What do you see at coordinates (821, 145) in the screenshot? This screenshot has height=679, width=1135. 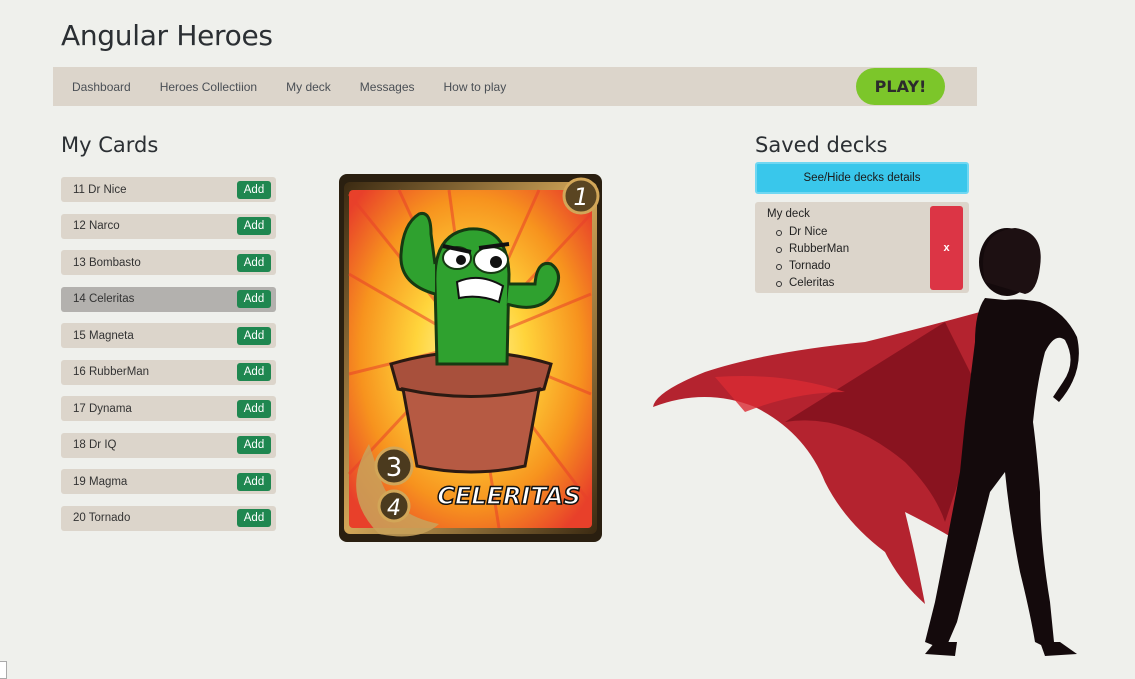 I see `saved-decks-title: Saved decks` at bounding box center [821, 145].